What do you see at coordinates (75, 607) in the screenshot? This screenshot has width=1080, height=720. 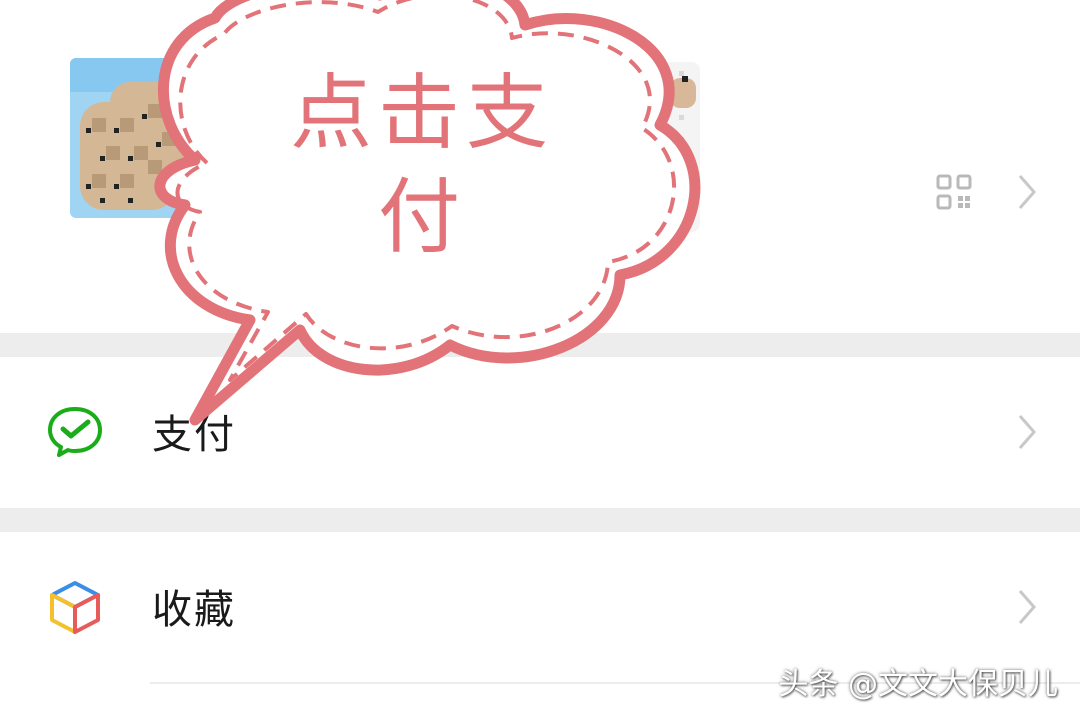 I see `favorites-cube-icon` at bounding box center [75, 607].